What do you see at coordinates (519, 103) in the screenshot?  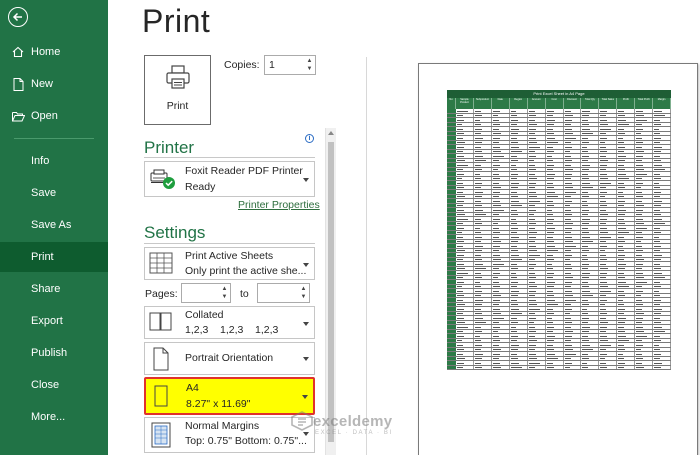 I see `preview-header-cell: Region` at bounding box center [519, 103].